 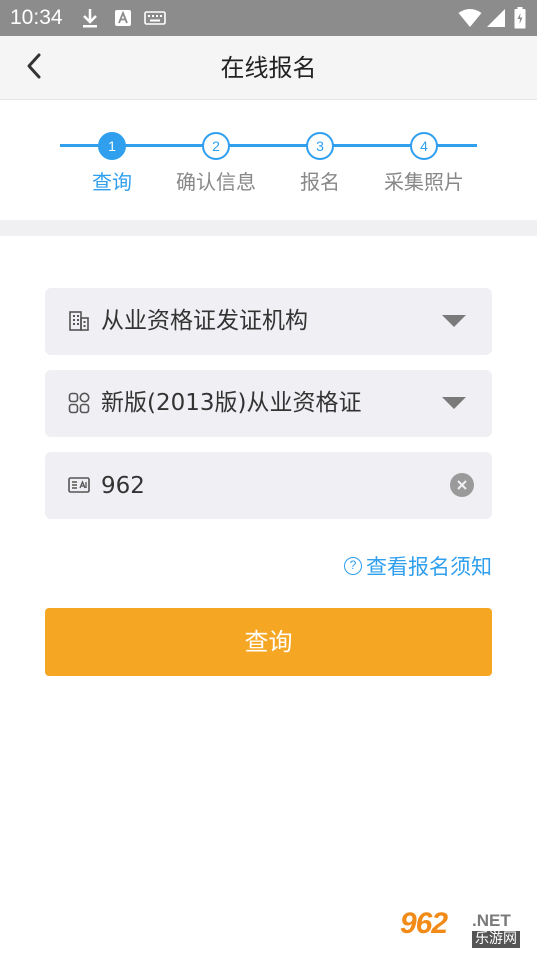 What do you see at coordinates (320, 146) in the screenshot?
I see `step-3-number: 3` at bounding box center [320, 146].